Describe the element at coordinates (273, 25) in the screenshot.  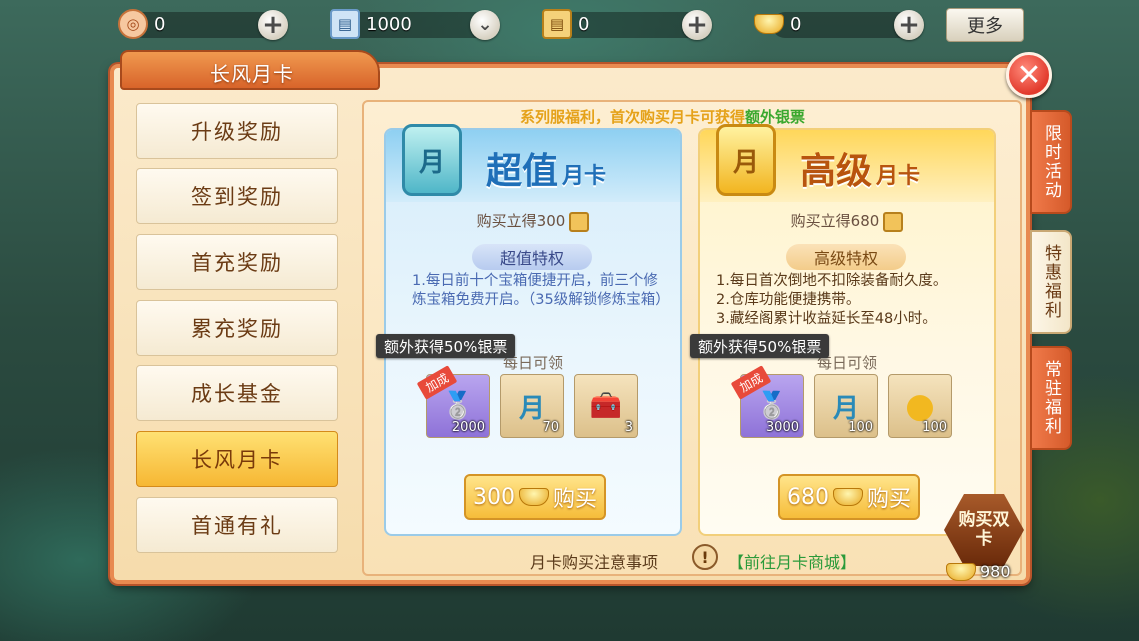
I see `add-coupon-button: +` at that location.